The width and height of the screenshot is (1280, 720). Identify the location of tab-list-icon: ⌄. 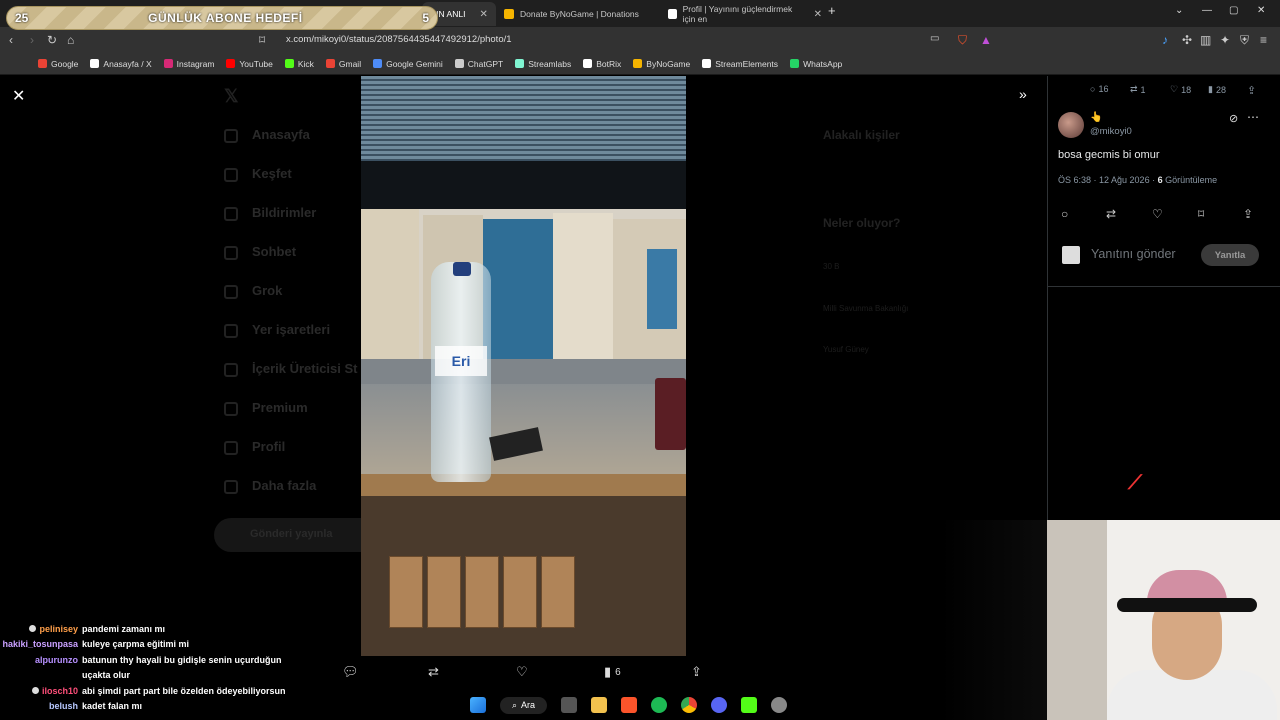
(1179, 10).